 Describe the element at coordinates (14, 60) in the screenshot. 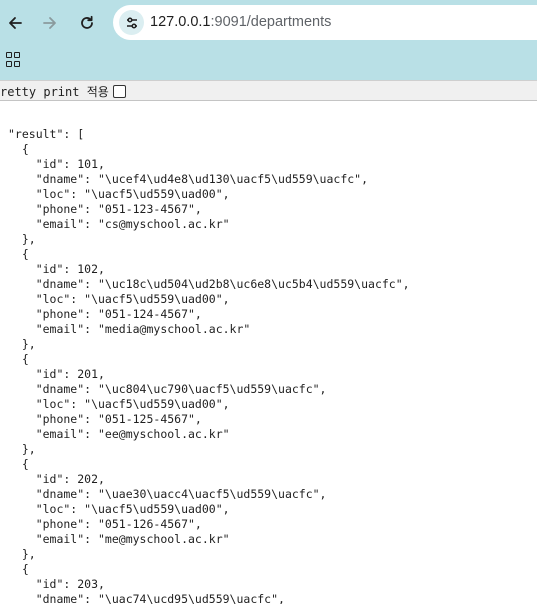

I see `apps-grid-icon` at that location.